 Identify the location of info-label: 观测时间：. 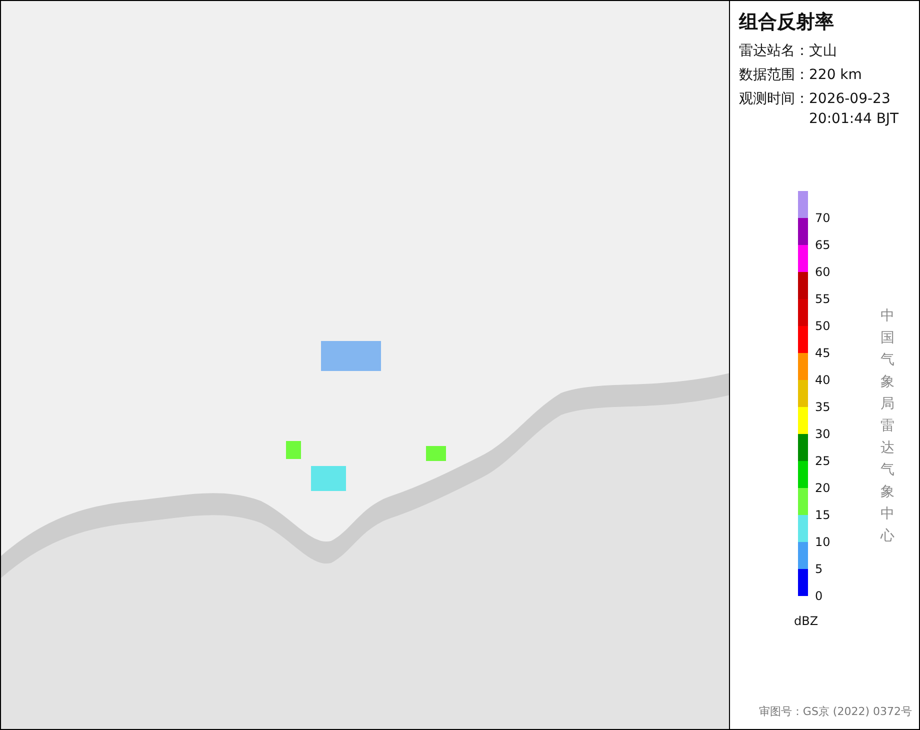
(774, 99).